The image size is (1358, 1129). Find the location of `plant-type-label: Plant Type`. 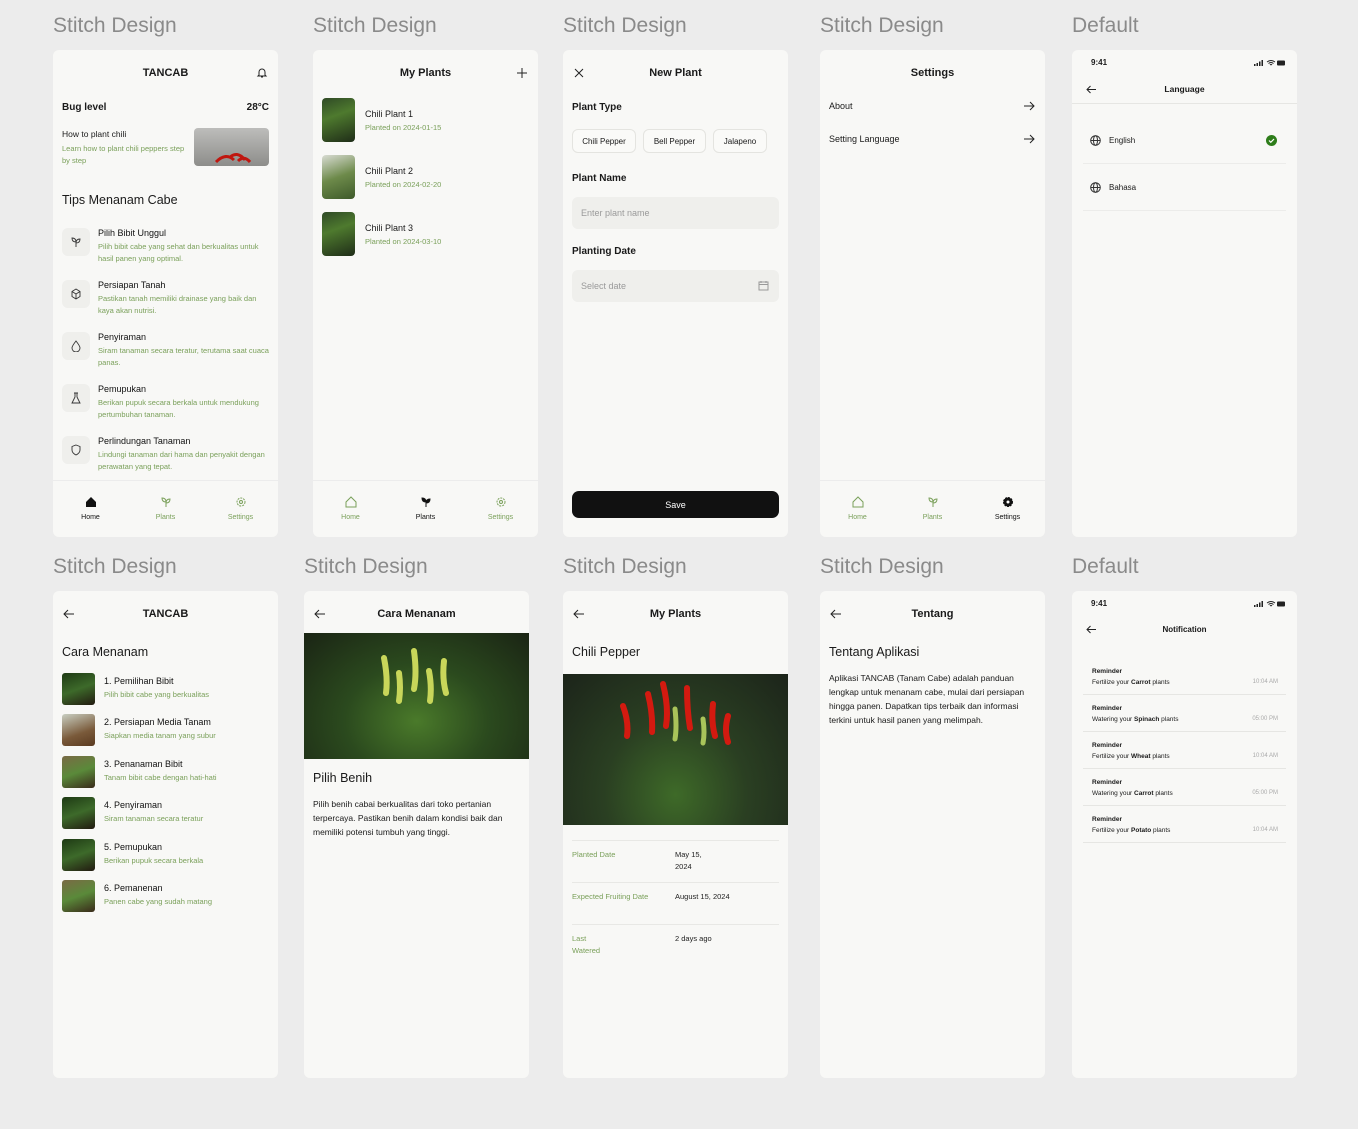

plant-type-label: Plant Type is located at coordinates (597, 107).